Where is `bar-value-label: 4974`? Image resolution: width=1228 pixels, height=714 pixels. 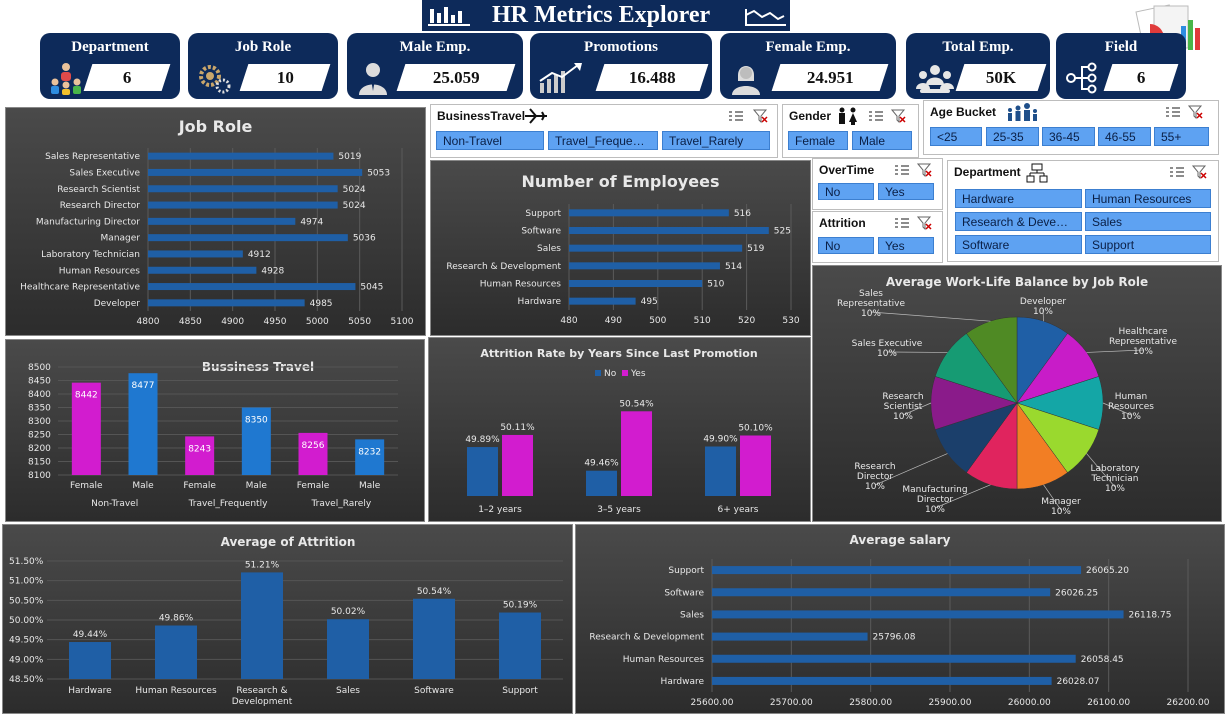
bar-value-label: 4974 is located at coordinates (311, 222).